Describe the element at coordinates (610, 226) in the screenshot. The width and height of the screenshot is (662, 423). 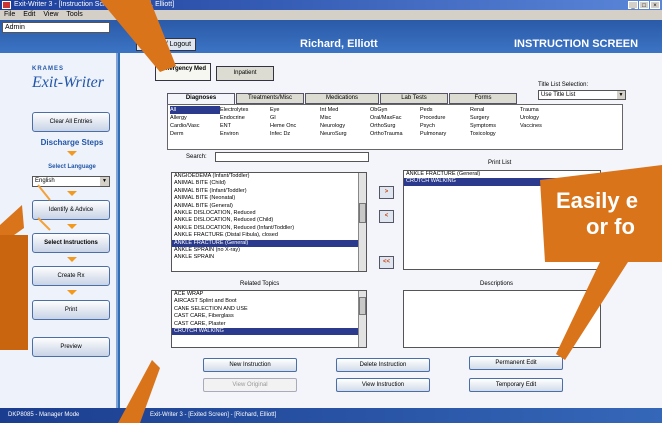
I see `callout-line-2: or fo` at that location.